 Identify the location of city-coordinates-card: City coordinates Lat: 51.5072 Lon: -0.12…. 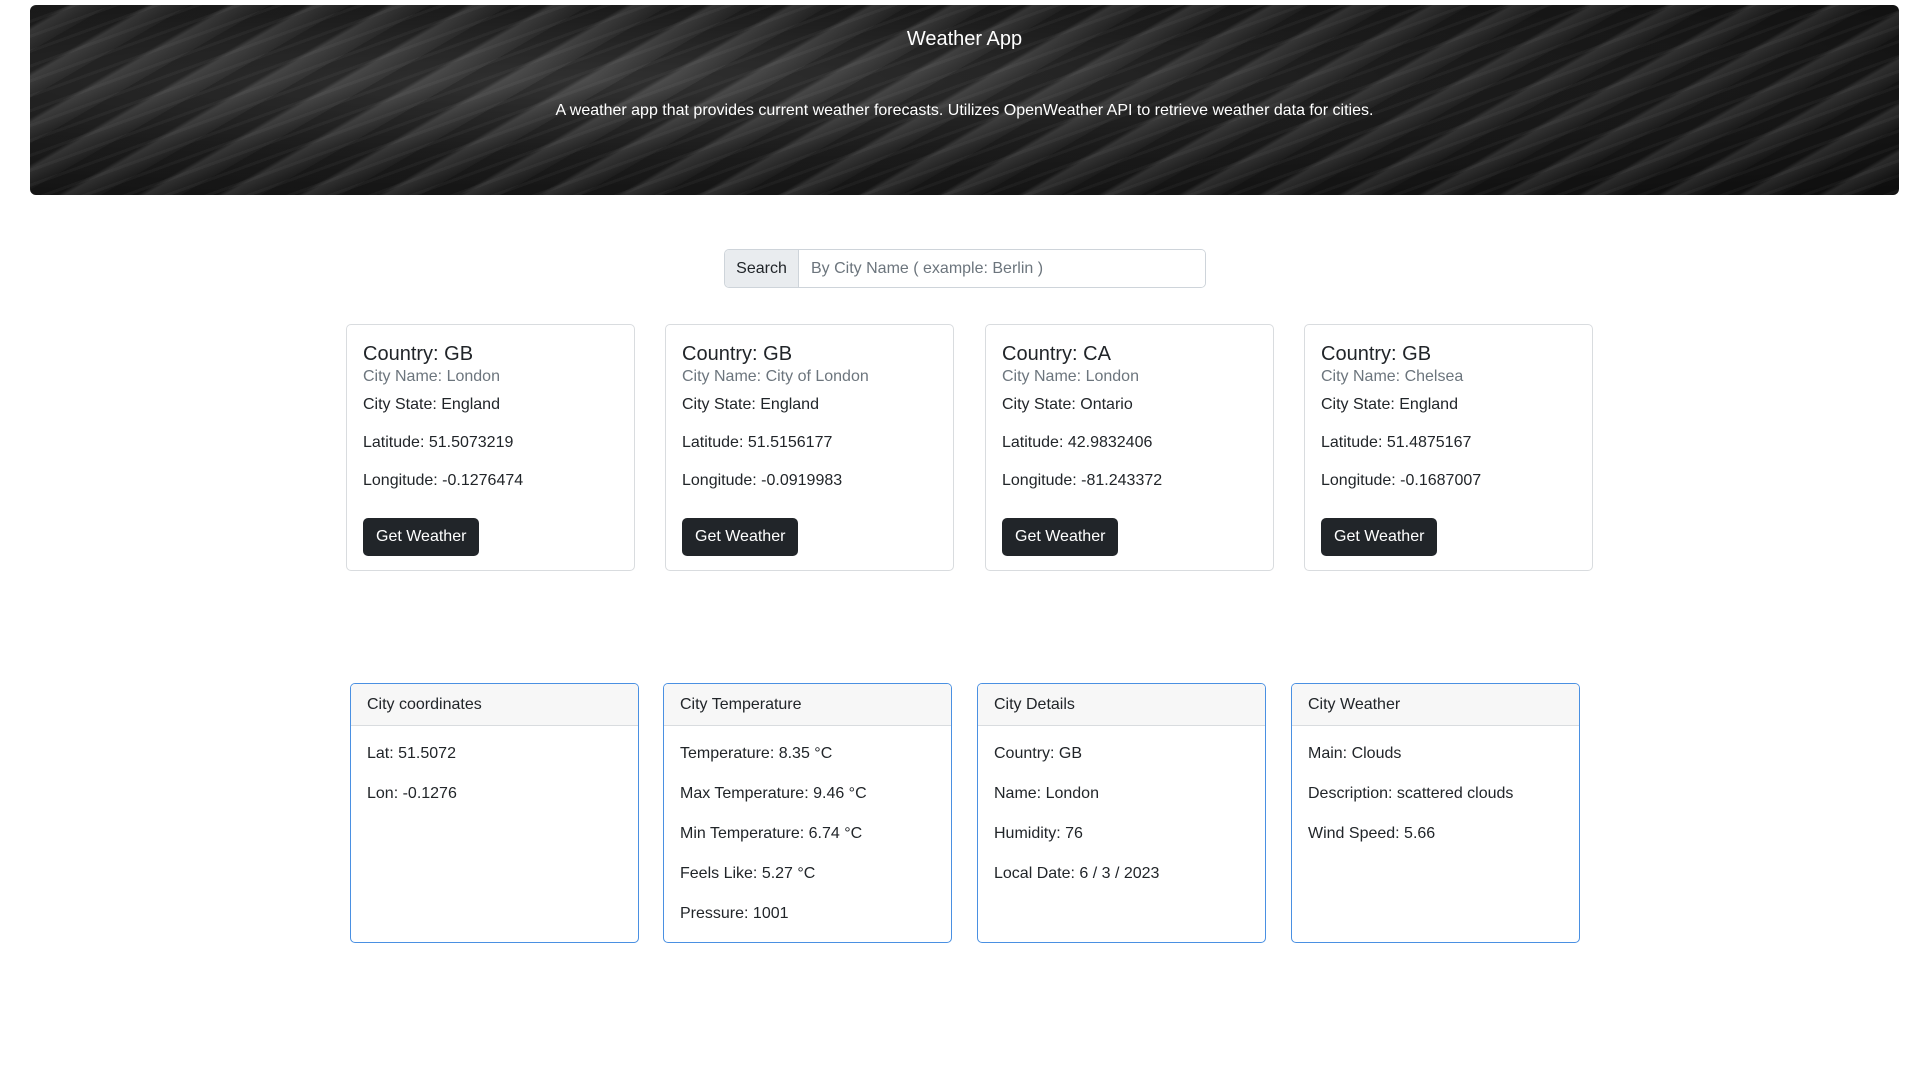
(494, 813).